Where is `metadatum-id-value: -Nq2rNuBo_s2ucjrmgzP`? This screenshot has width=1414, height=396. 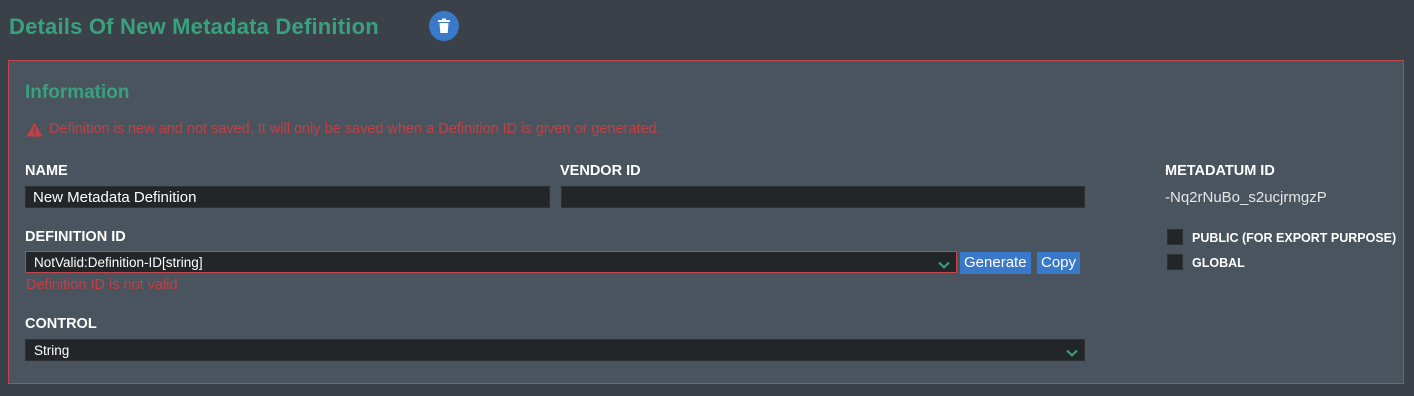 metadatum-id-value: -Nq2rNuBo_s2ucjrmgzP is located at coordinates (1246, 197).